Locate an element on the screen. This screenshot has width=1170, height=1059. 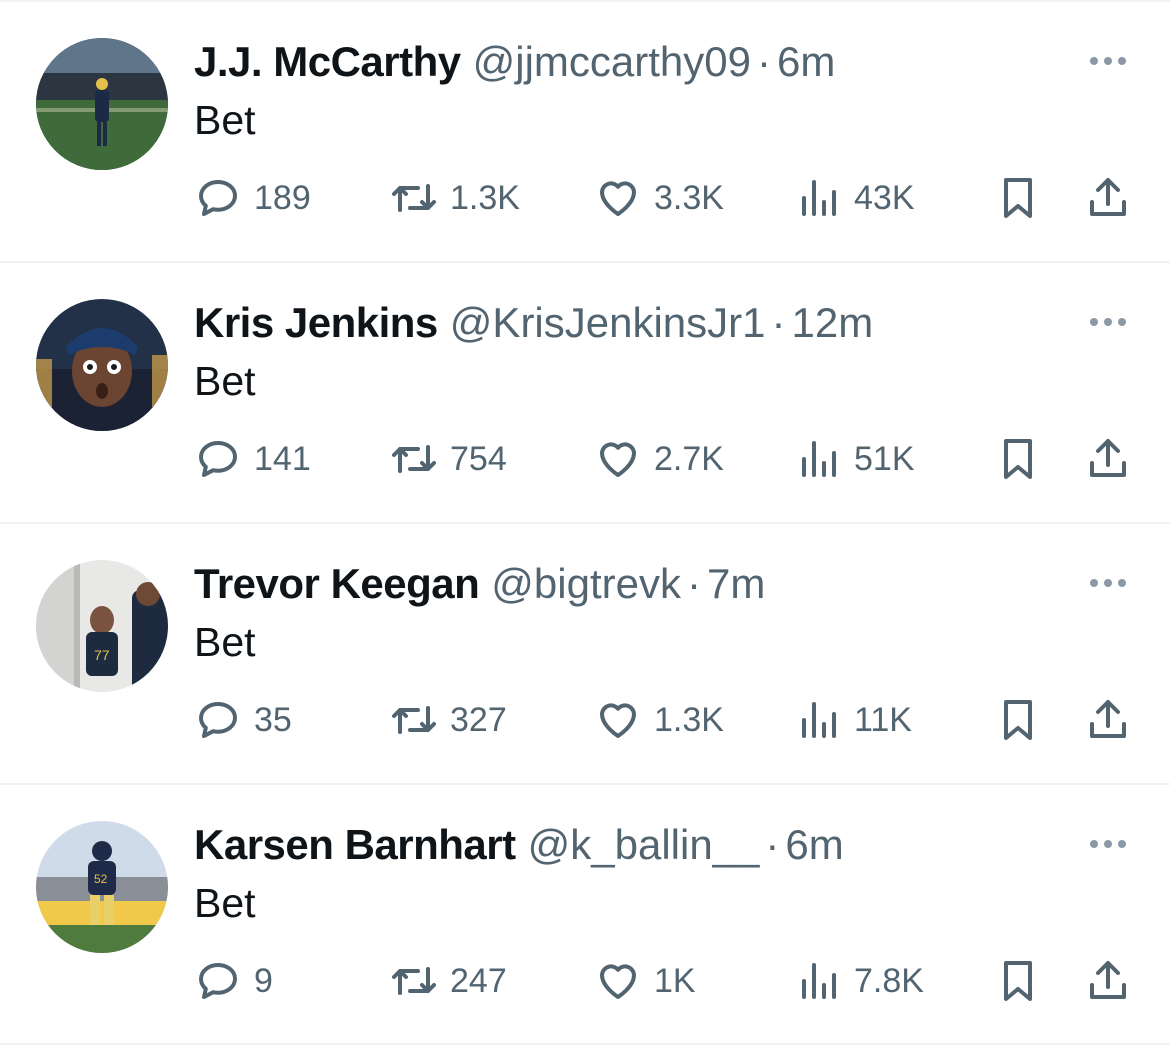
avatar: 52 is located at coordinates (102, 887).